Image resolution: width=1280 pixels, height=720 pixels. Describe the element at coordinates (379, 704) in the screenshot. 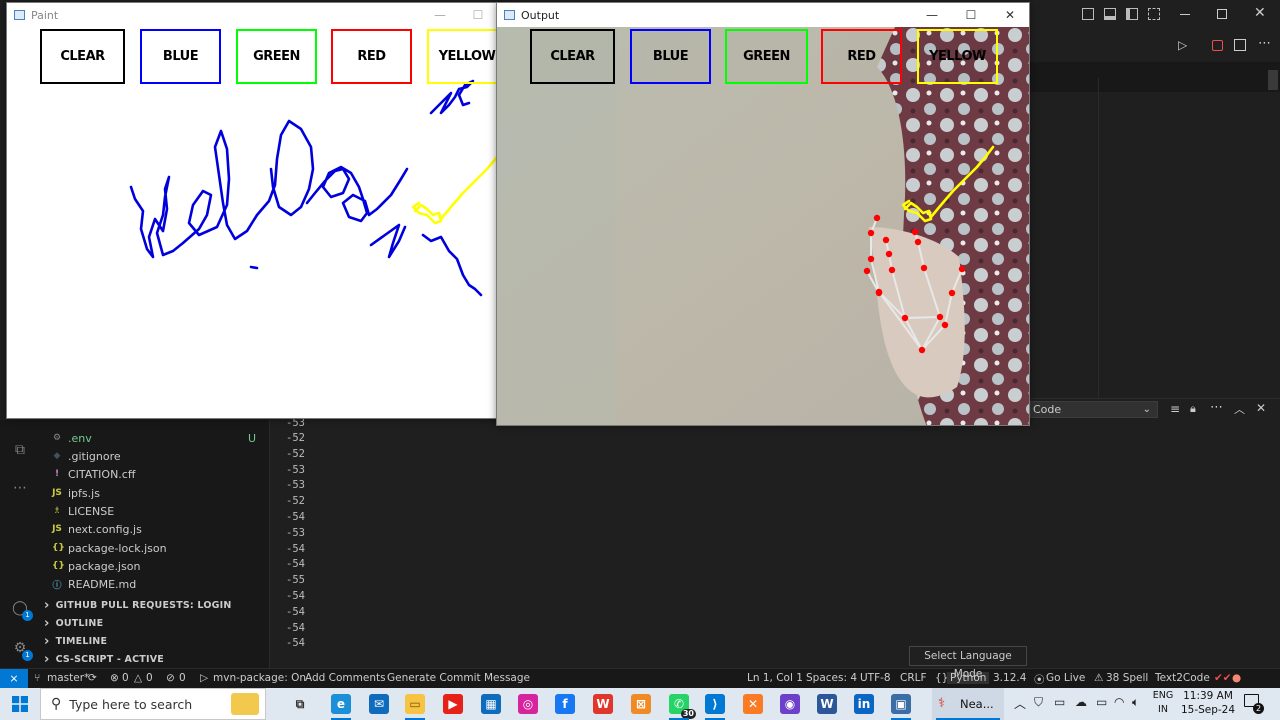

I see `taskbar-app-mail: ✉` at that location.